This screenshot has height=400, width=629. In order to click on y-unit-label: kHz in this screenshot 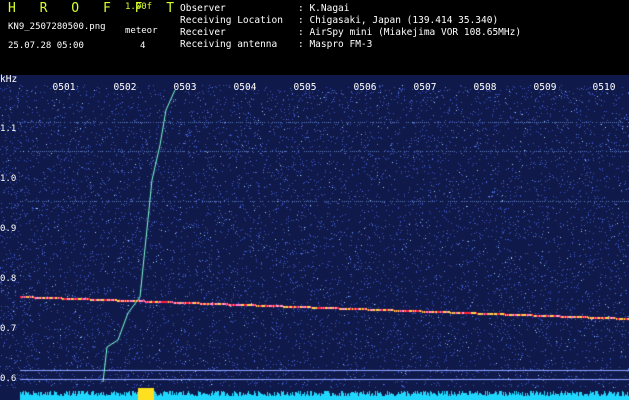, I will do `click(9, 79)`.